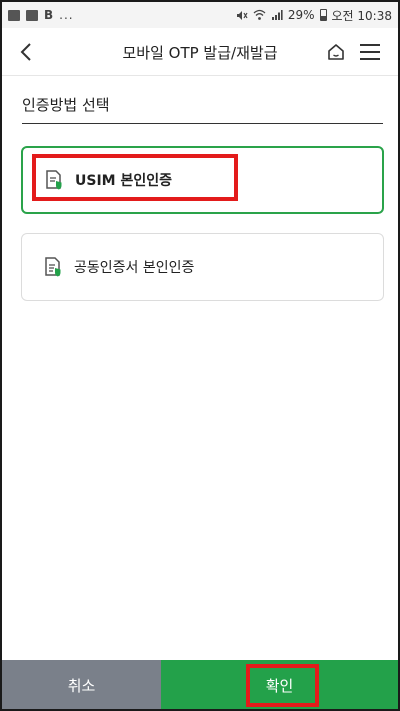 Image resolution: width=400 pixels, height=711 pixels. What do you see at coordinates (323, 15) in the screenshot?
I see `battery-icon` at bounding box center [323, 15].